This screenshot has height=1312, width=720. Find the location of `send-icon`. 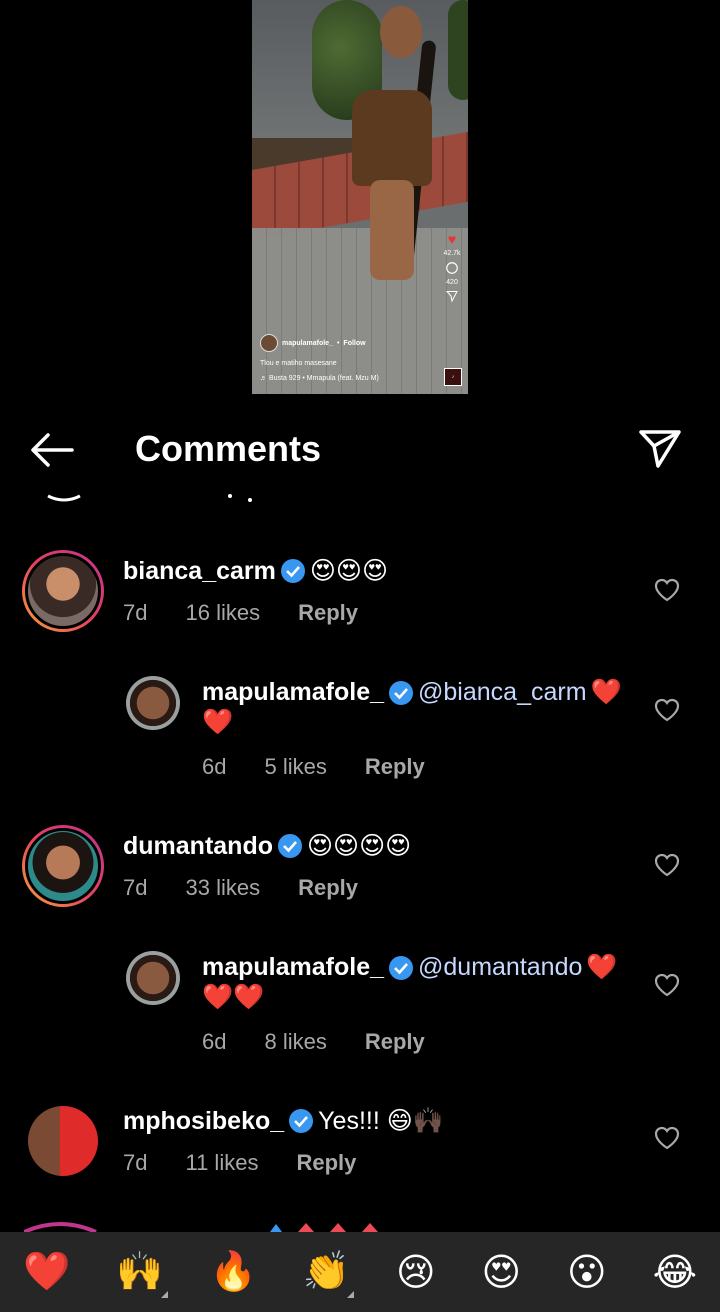

send-icon is located at coordinates (660, 448).